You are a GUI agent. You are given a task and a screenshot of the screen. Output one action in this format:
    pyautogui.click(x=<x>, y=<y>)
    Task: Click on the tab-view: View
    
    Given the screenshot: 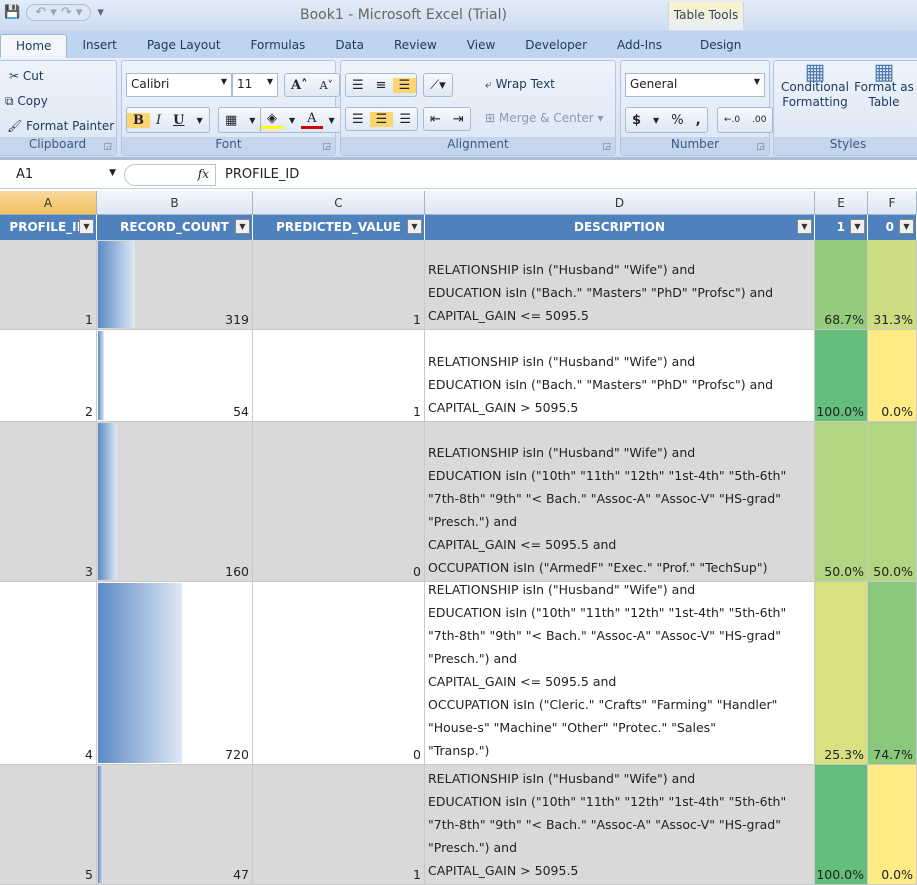 What is the action you would take?
    pyautogui.click(x=481, y=46)
    